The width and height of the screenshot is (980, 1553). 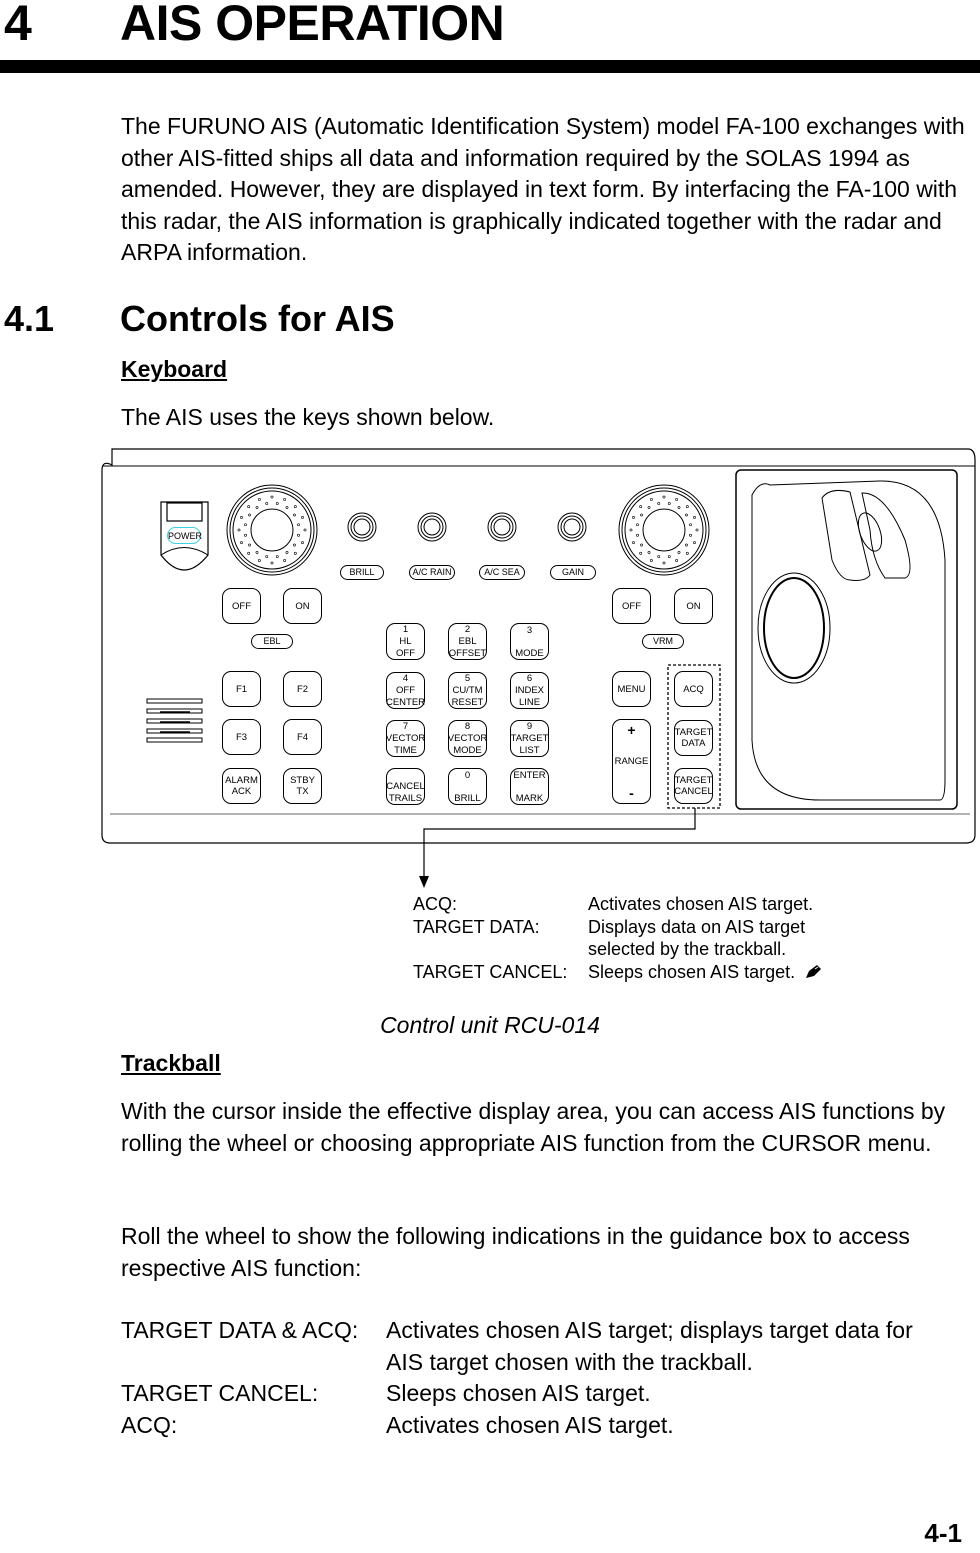 I want to click on target-cancel-line2: CANCEL, so click(x=693, y=791).